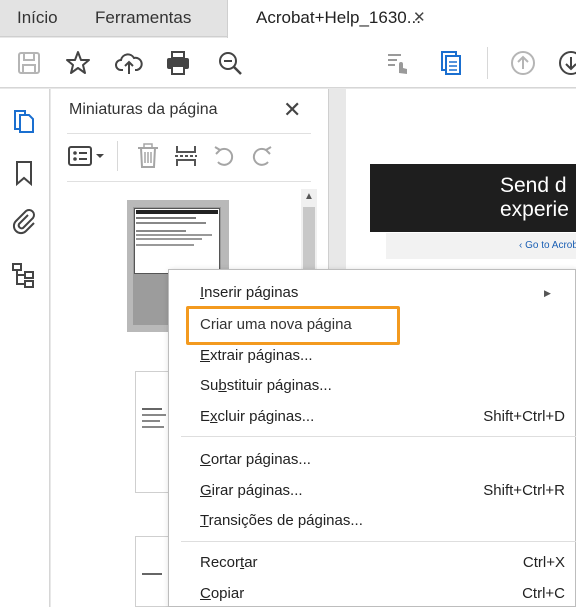  What do you see at coordinates (249, 292) in the screenshot?
I see `menu-item-insert-pages: Inserir páginas` at bounding box center [249, 292].